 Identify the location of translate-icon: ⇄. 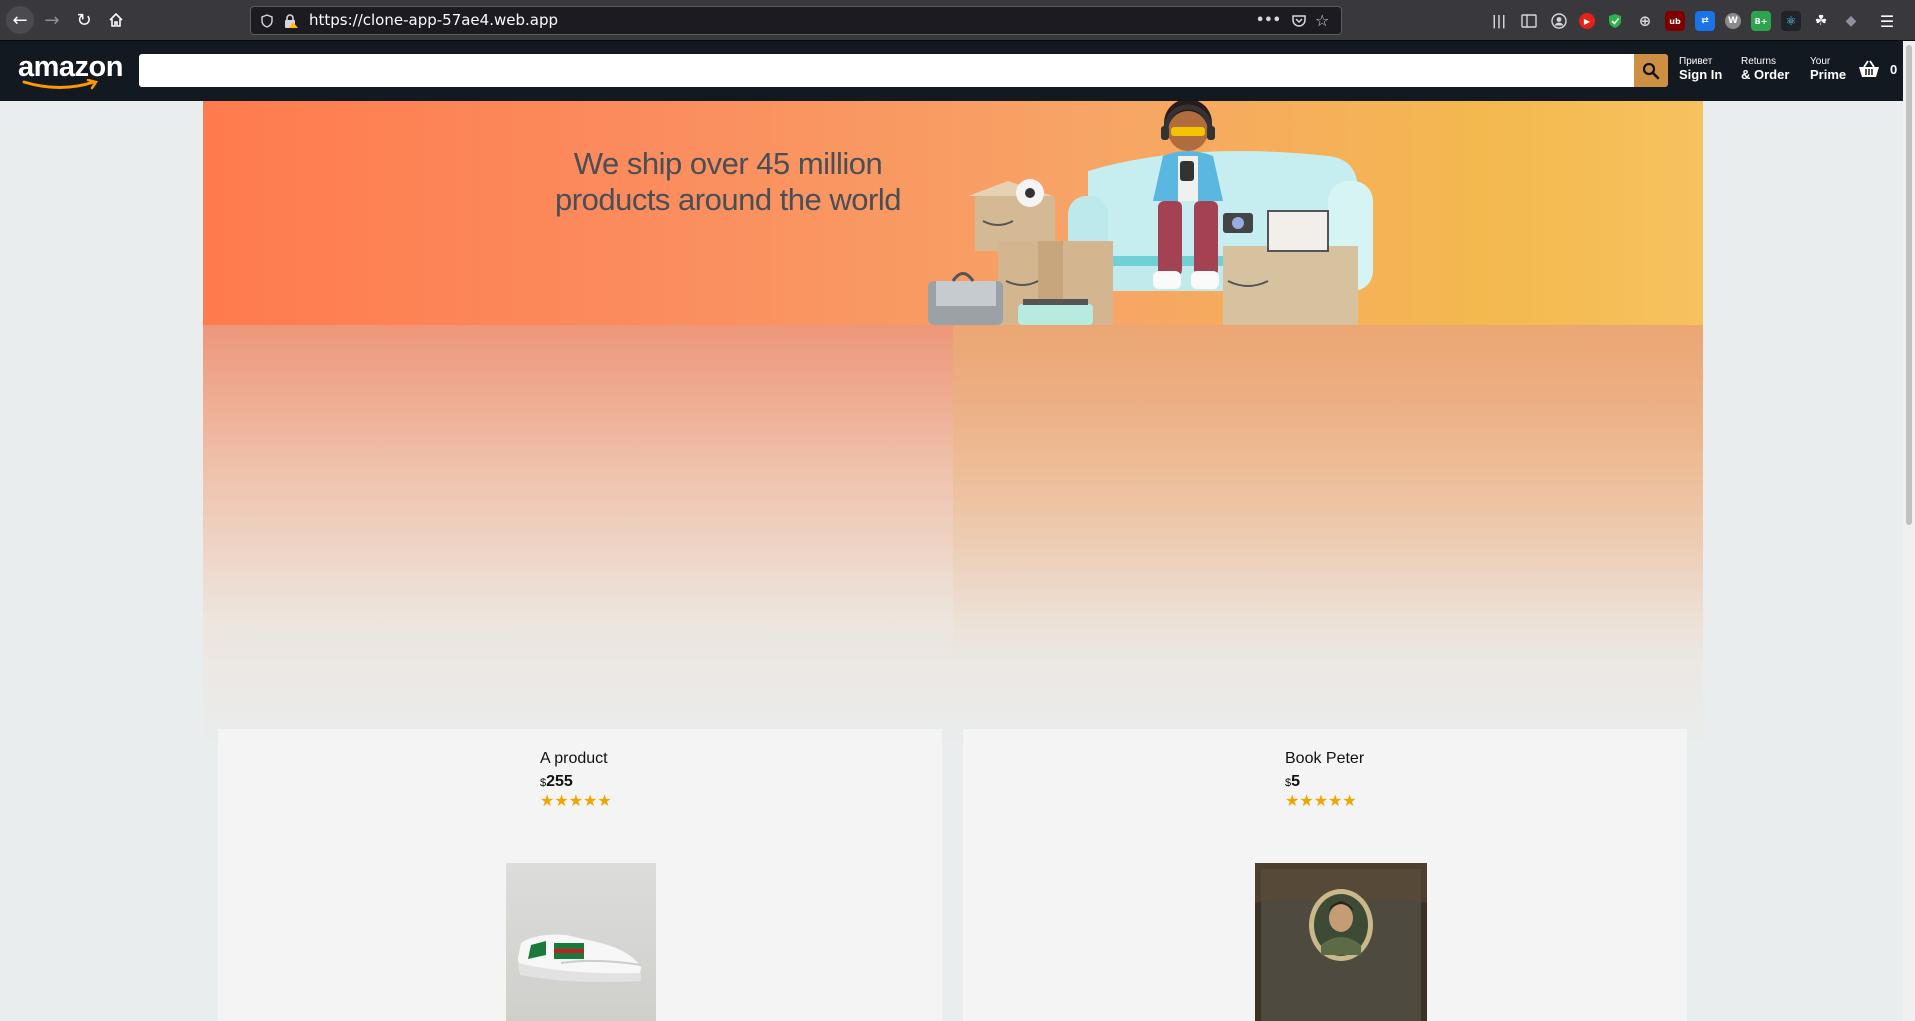
(1705, 21).